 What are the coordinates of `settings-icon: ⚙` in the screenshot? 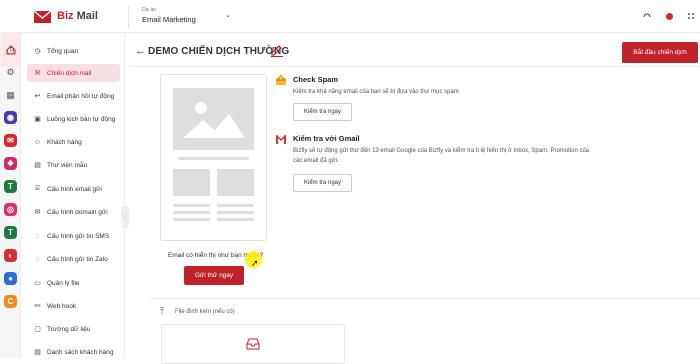 It's located at (10, 72).